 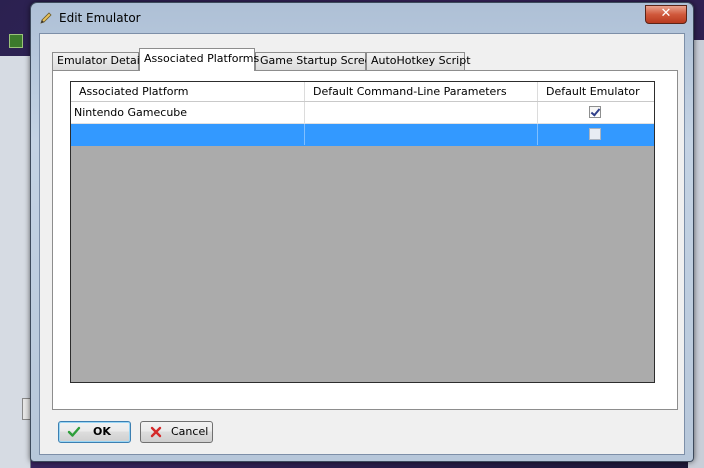 I want to click on column-header-default-emulator: Default Emulator, so click(x=596, y=91).